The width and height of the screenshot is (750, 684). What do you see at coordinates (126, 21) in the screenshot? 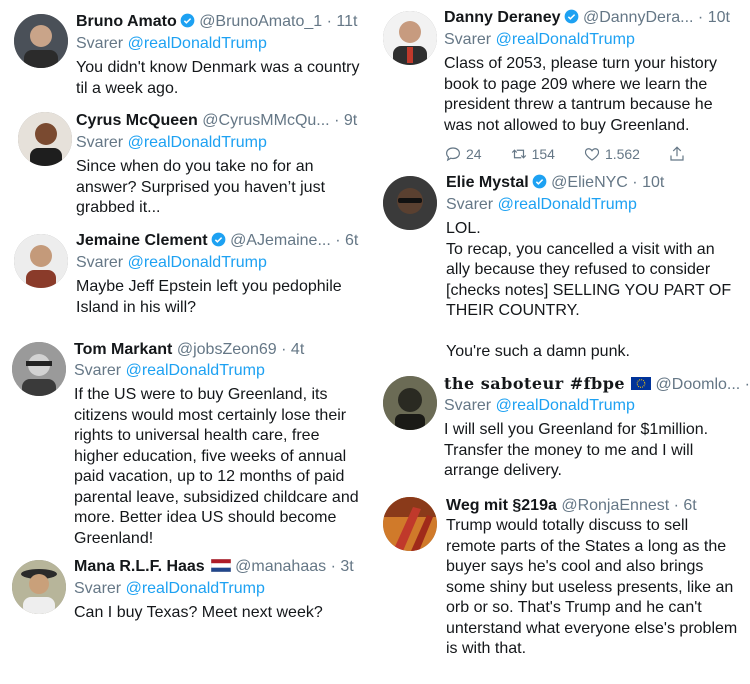
I see `author-name: Bruno Amato` at bounding box center [126, 21].